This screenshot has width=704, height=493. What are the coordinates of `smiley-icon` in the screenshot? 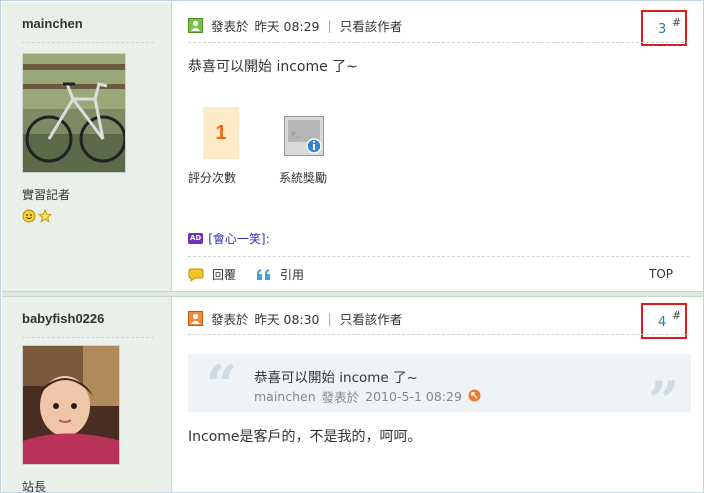 It's located at (29, 217).